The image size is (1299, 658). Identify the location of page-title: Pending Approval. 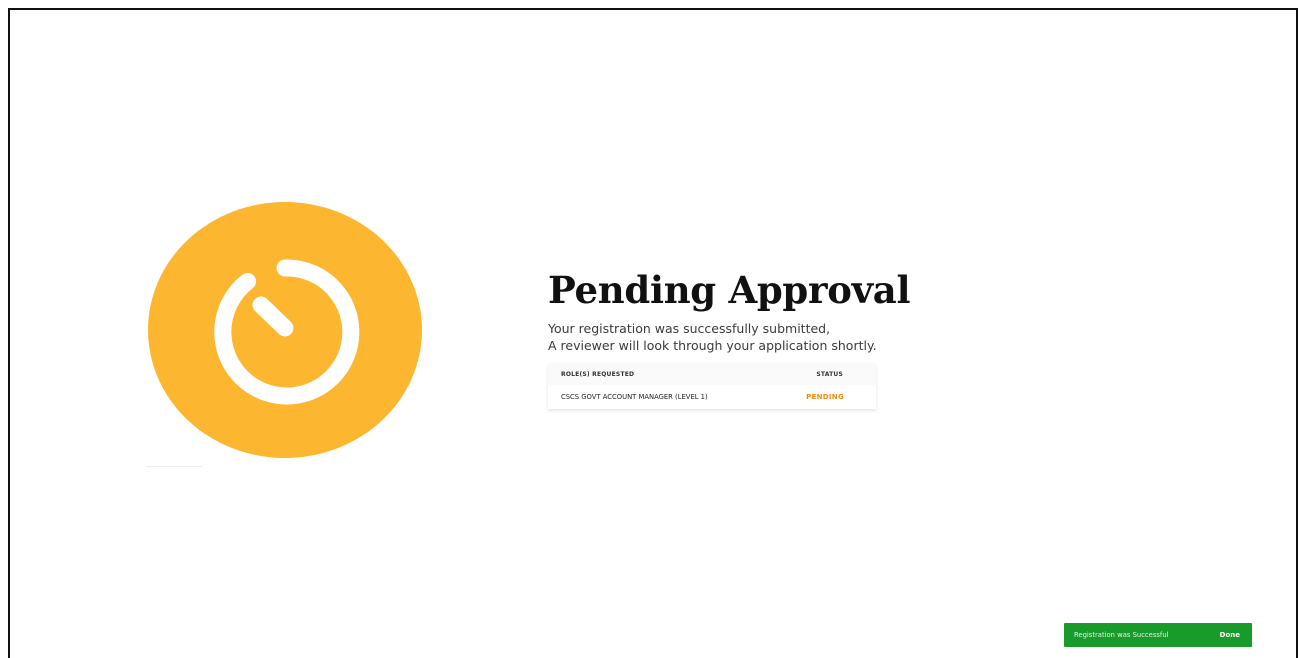
(729, 290).